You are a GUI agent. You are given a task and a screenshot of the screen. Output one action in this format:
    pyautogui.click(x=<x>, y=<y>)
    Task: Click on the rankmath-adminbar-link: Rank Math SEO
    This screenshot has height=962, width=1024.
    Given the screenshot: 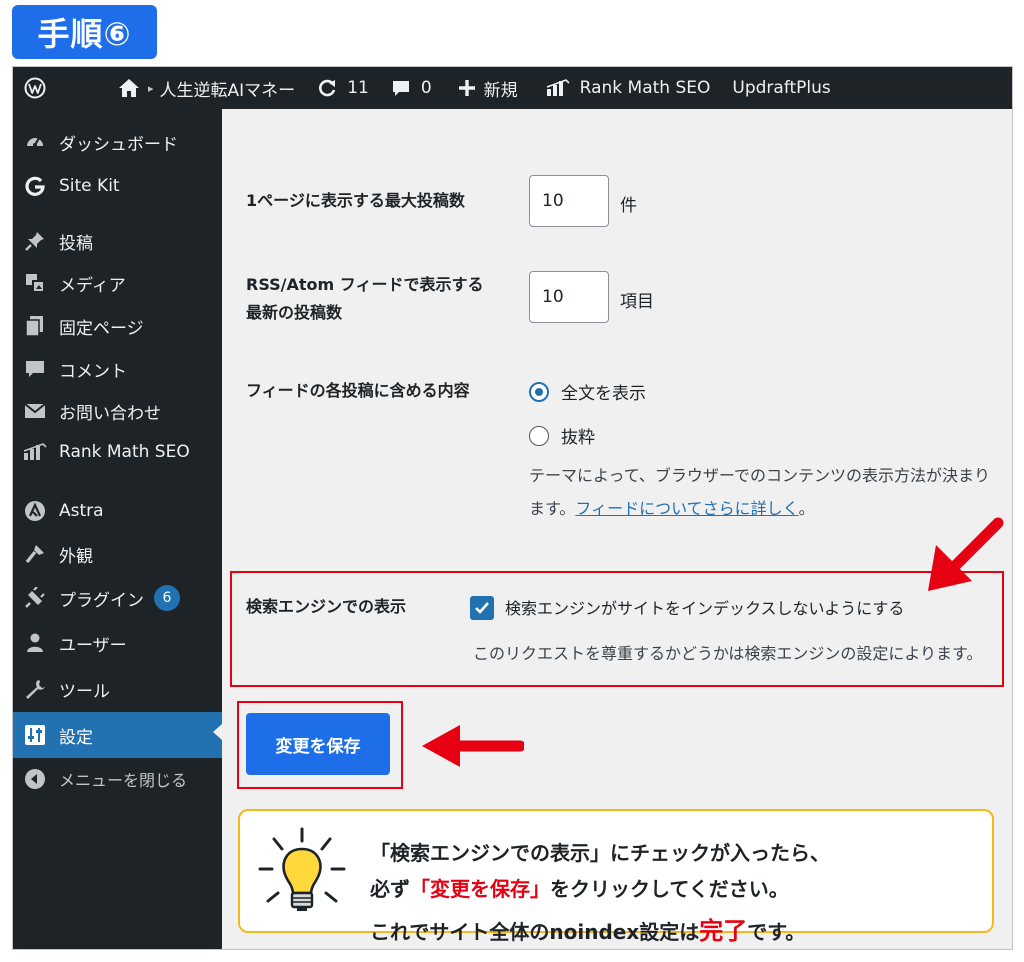 What is the action you would take?
    pyautogui.click(x=628, y=88)
    